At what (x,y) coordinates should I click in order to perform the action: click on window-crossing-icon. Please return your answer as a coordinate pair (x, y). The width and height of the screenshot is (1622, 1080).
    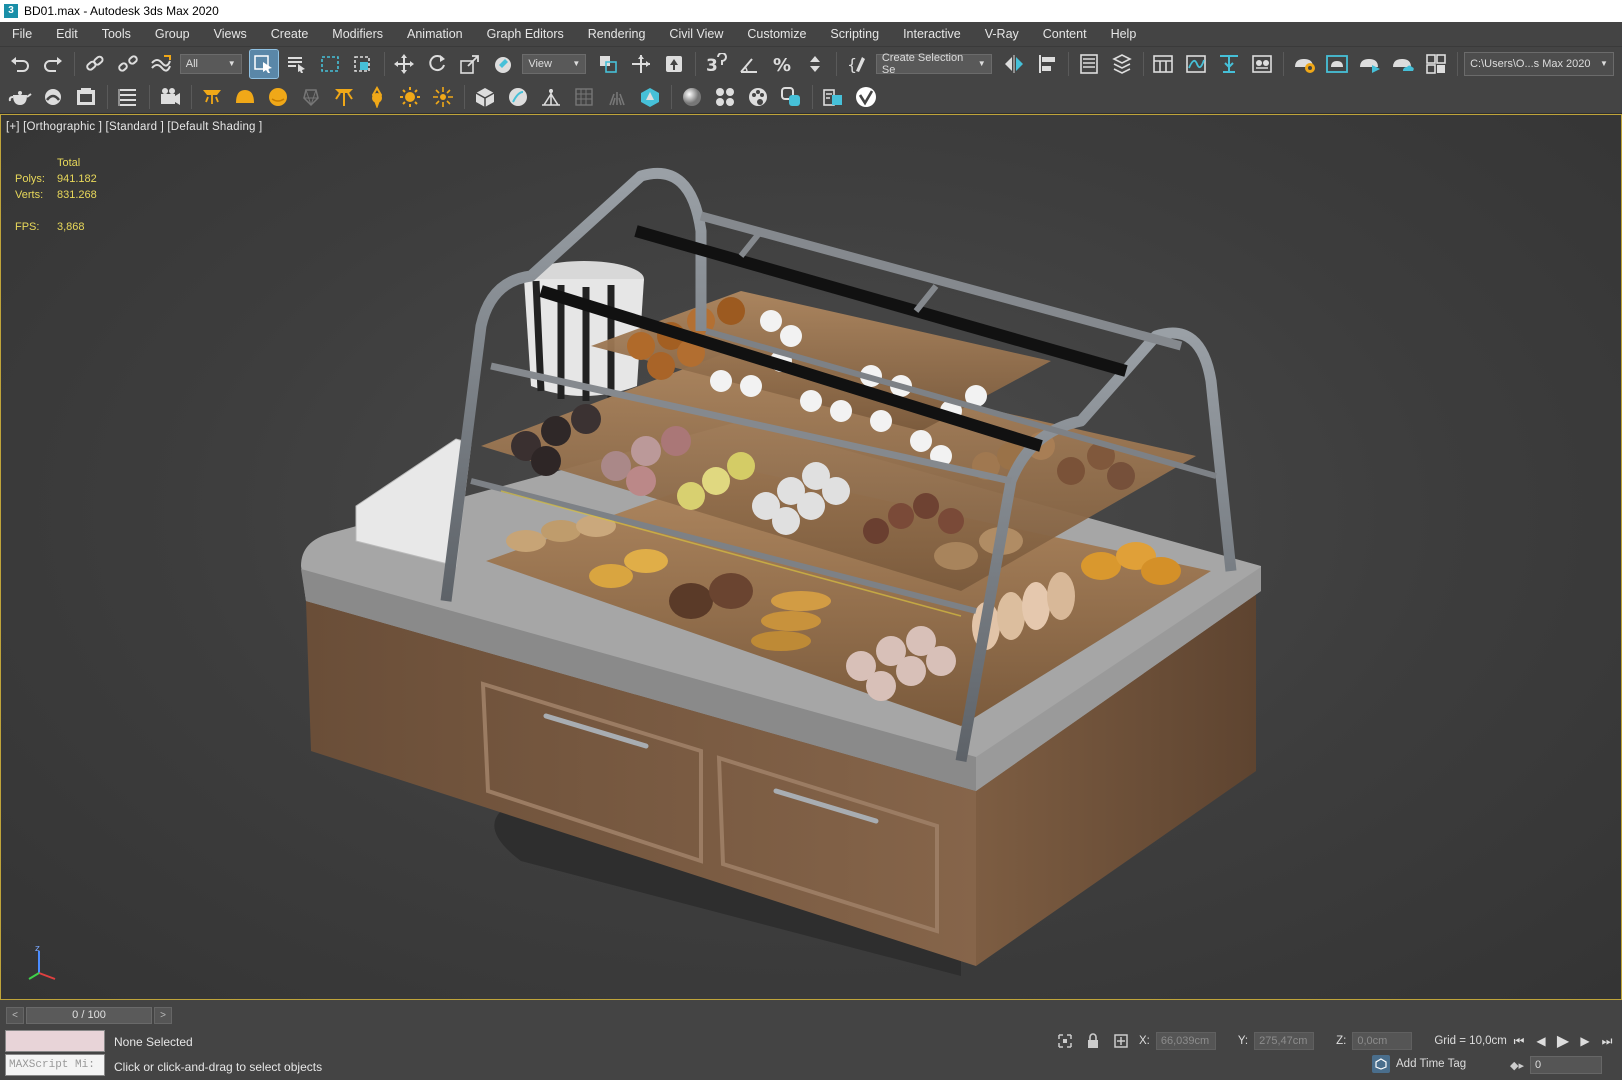
    Looking at the image, I should click on (363, 64).